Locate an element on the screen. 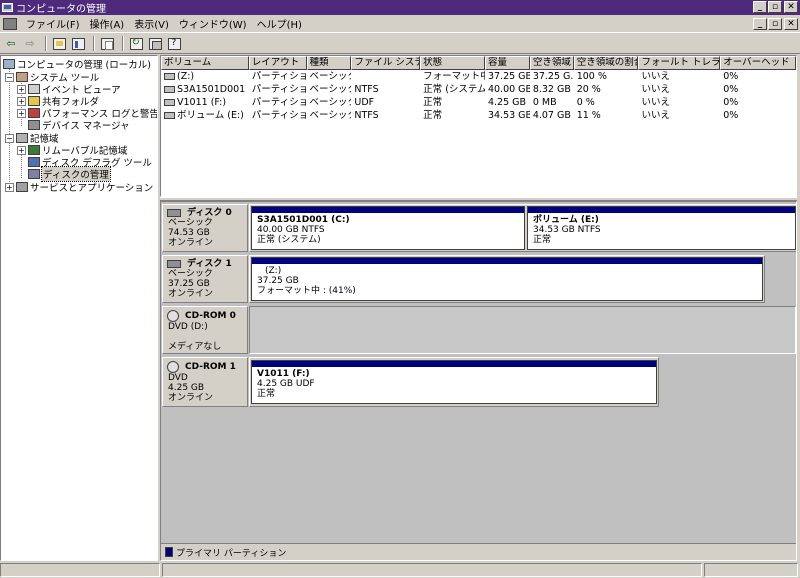  disk-type: ベーシック is located at coordinates (190, 223).